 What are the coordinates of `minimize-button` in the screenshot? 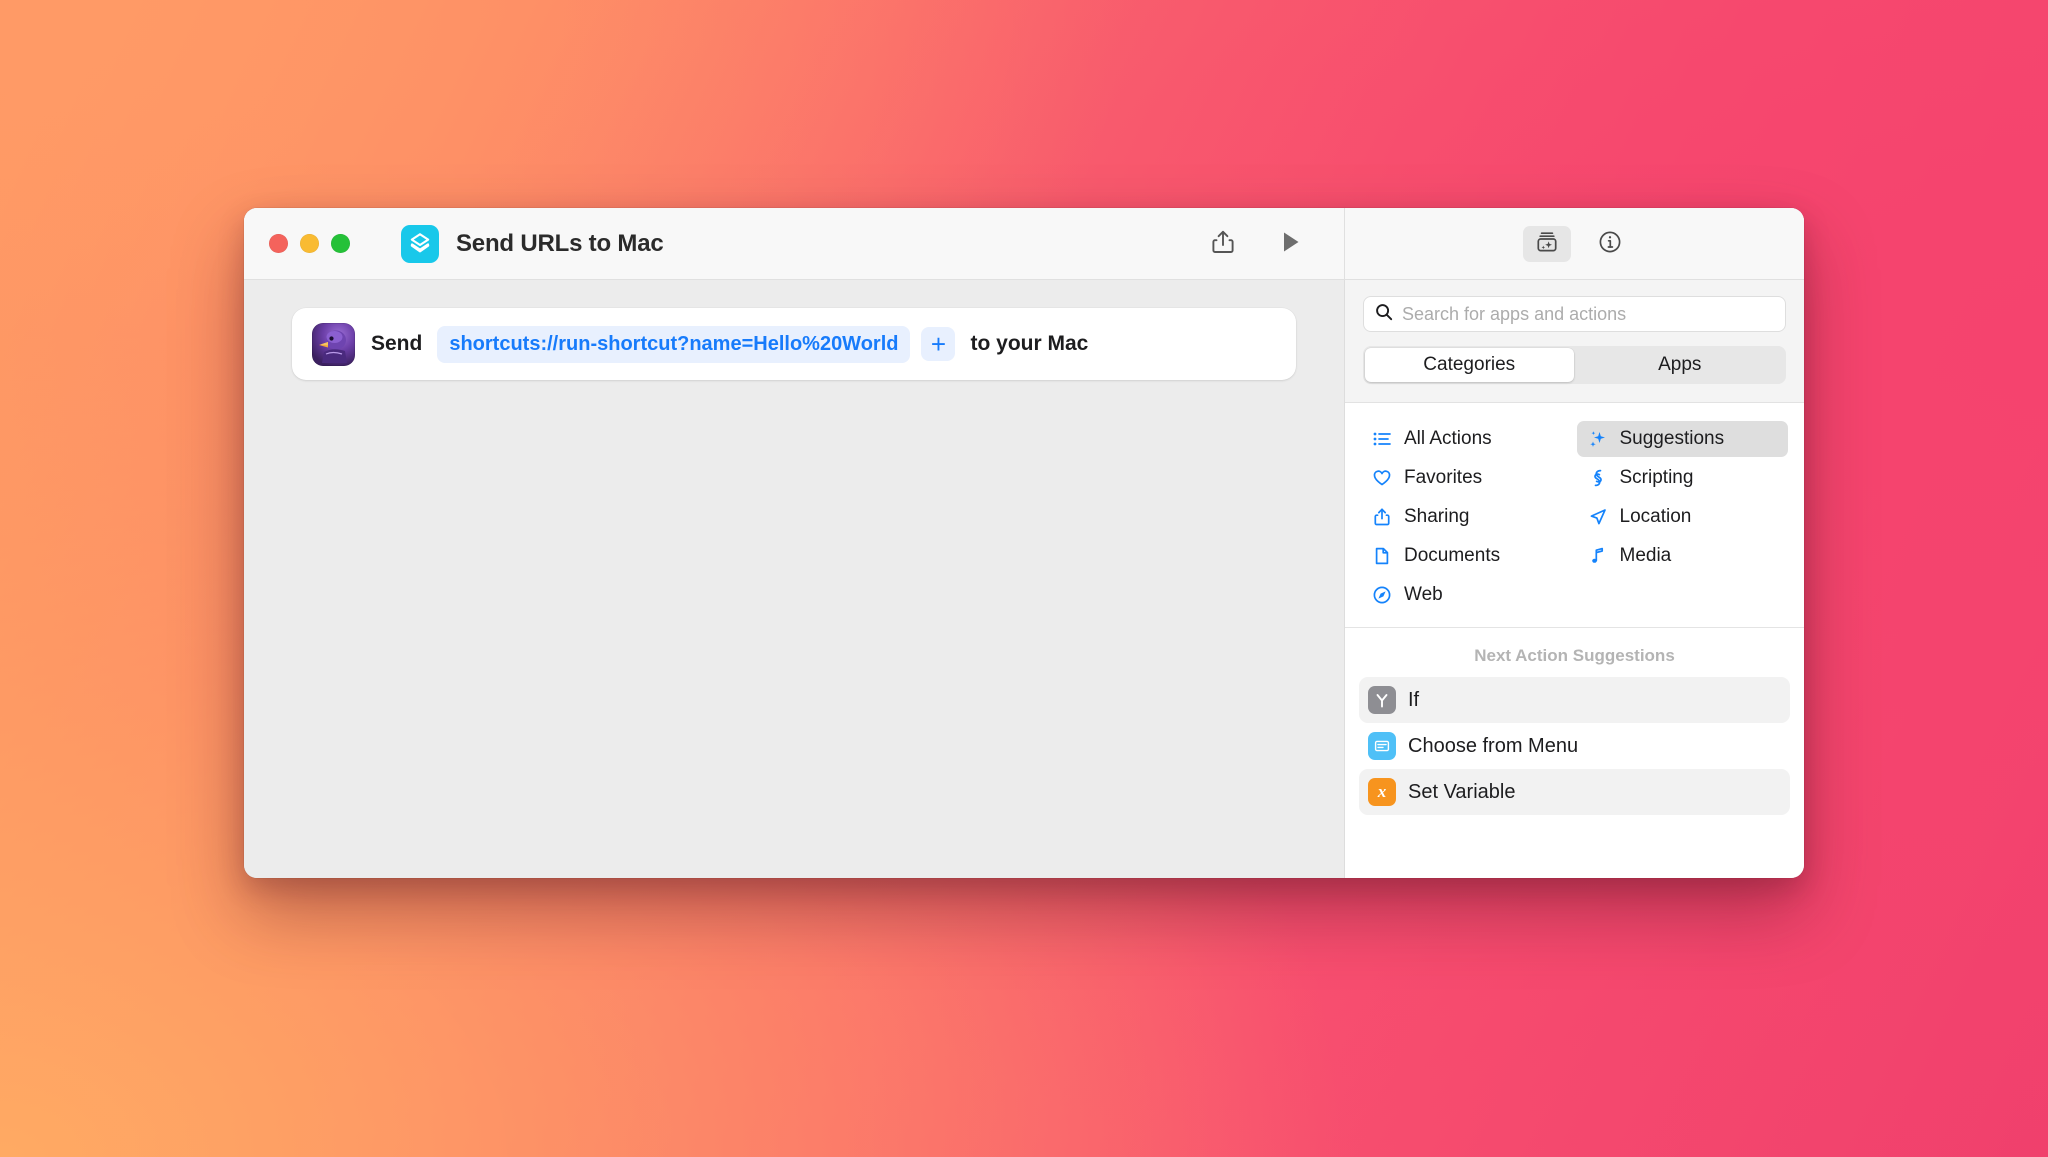 It's located at (309, 243).